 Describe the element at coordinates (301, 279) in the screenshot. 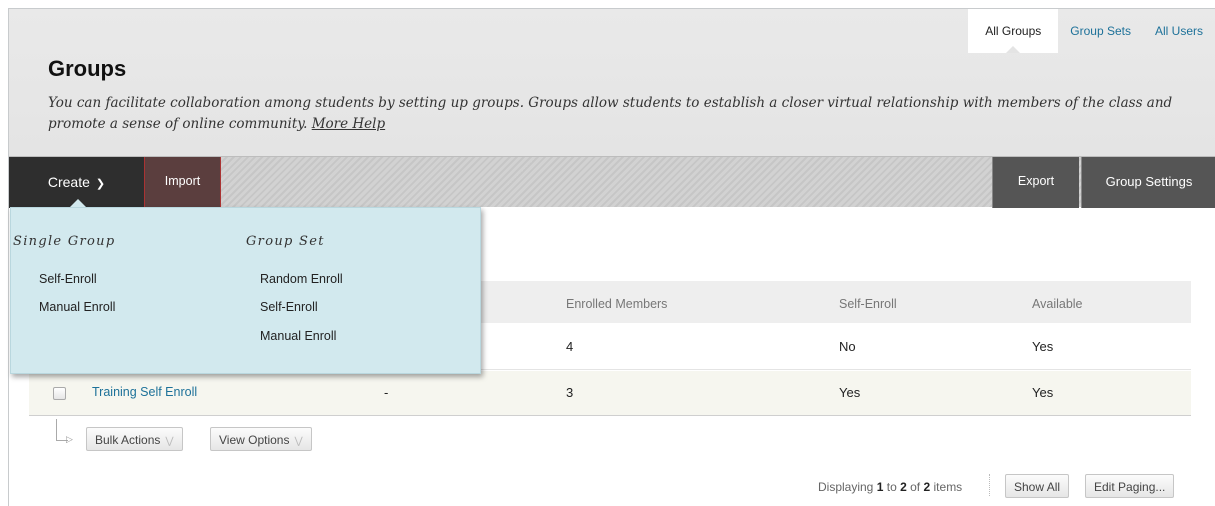

I see `menu-item-random-enroll: Random Enroll` at that location.